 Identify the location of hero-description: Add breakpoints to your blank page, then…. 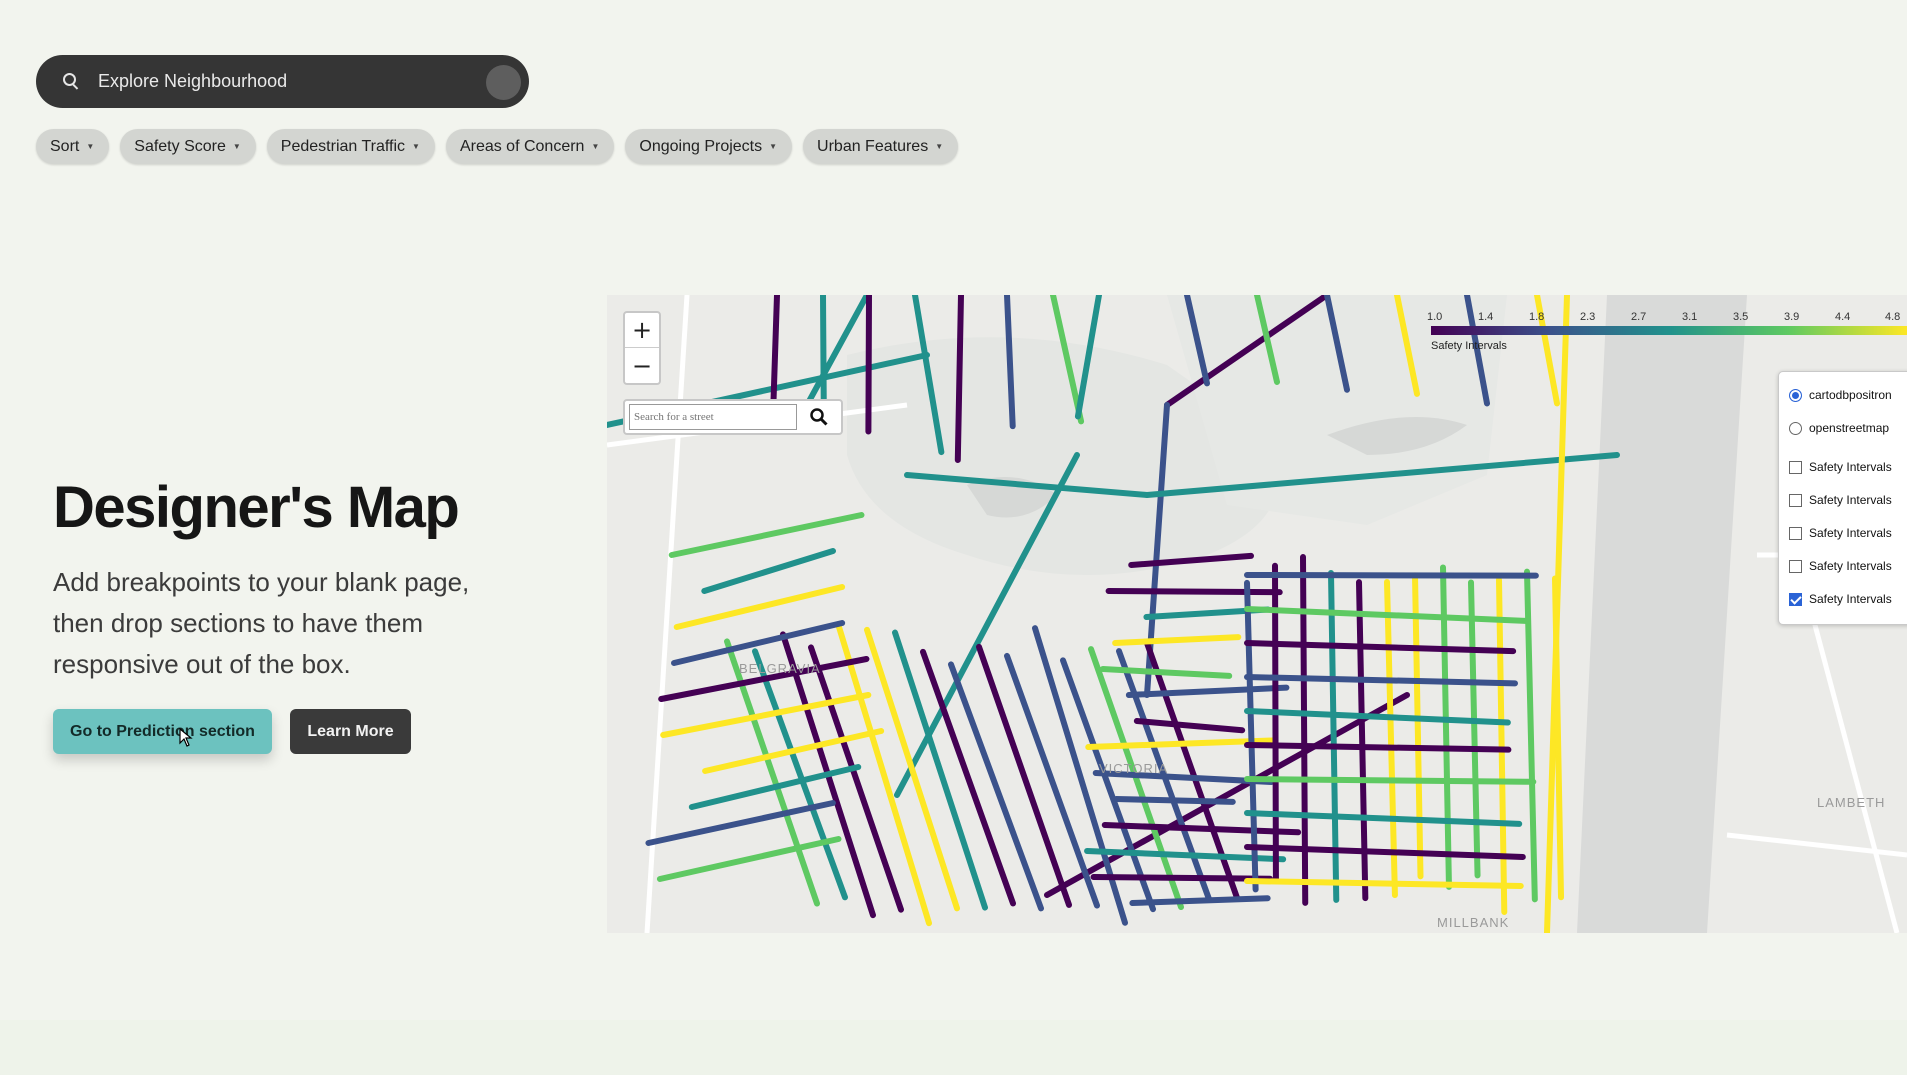
(261, 623).